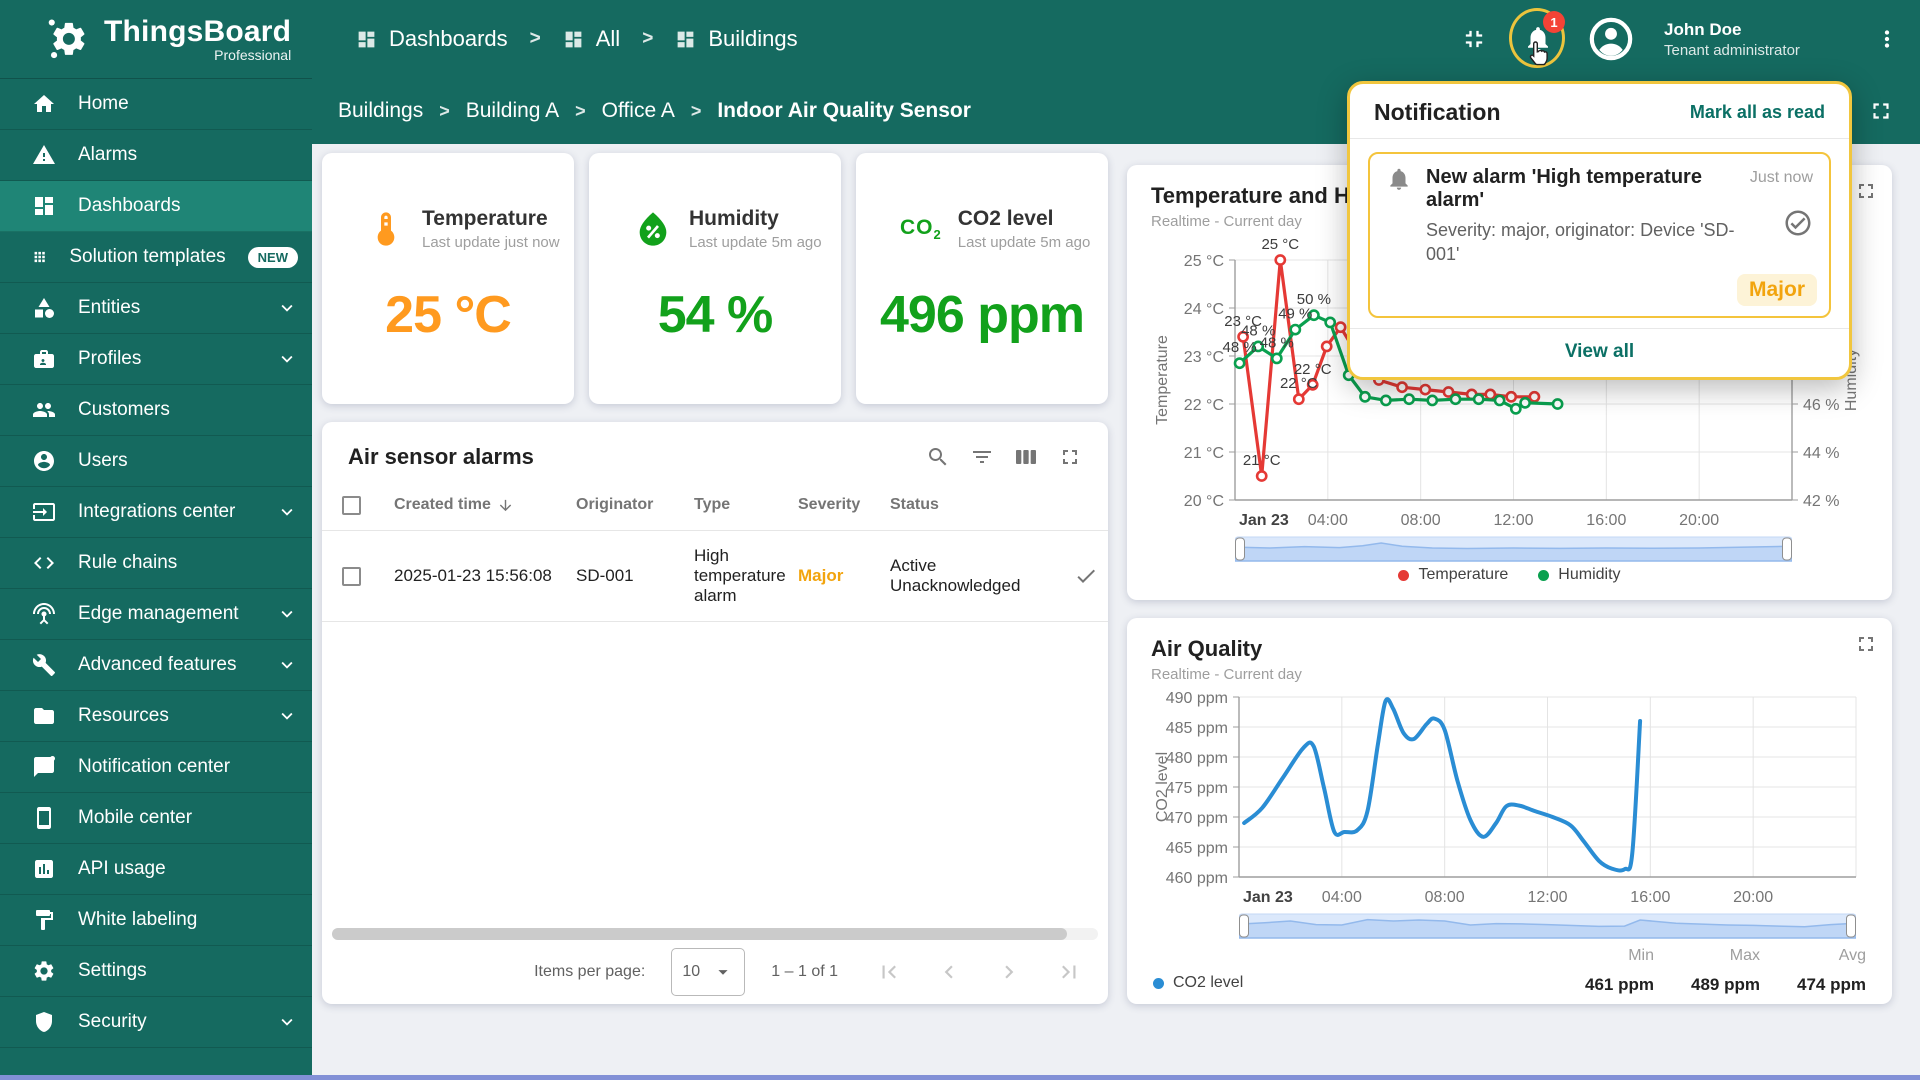  What do you see at coordinates (700, 934) in the screenshot?
I see `scrollbar-thumb` at bounding box center [700, 934].